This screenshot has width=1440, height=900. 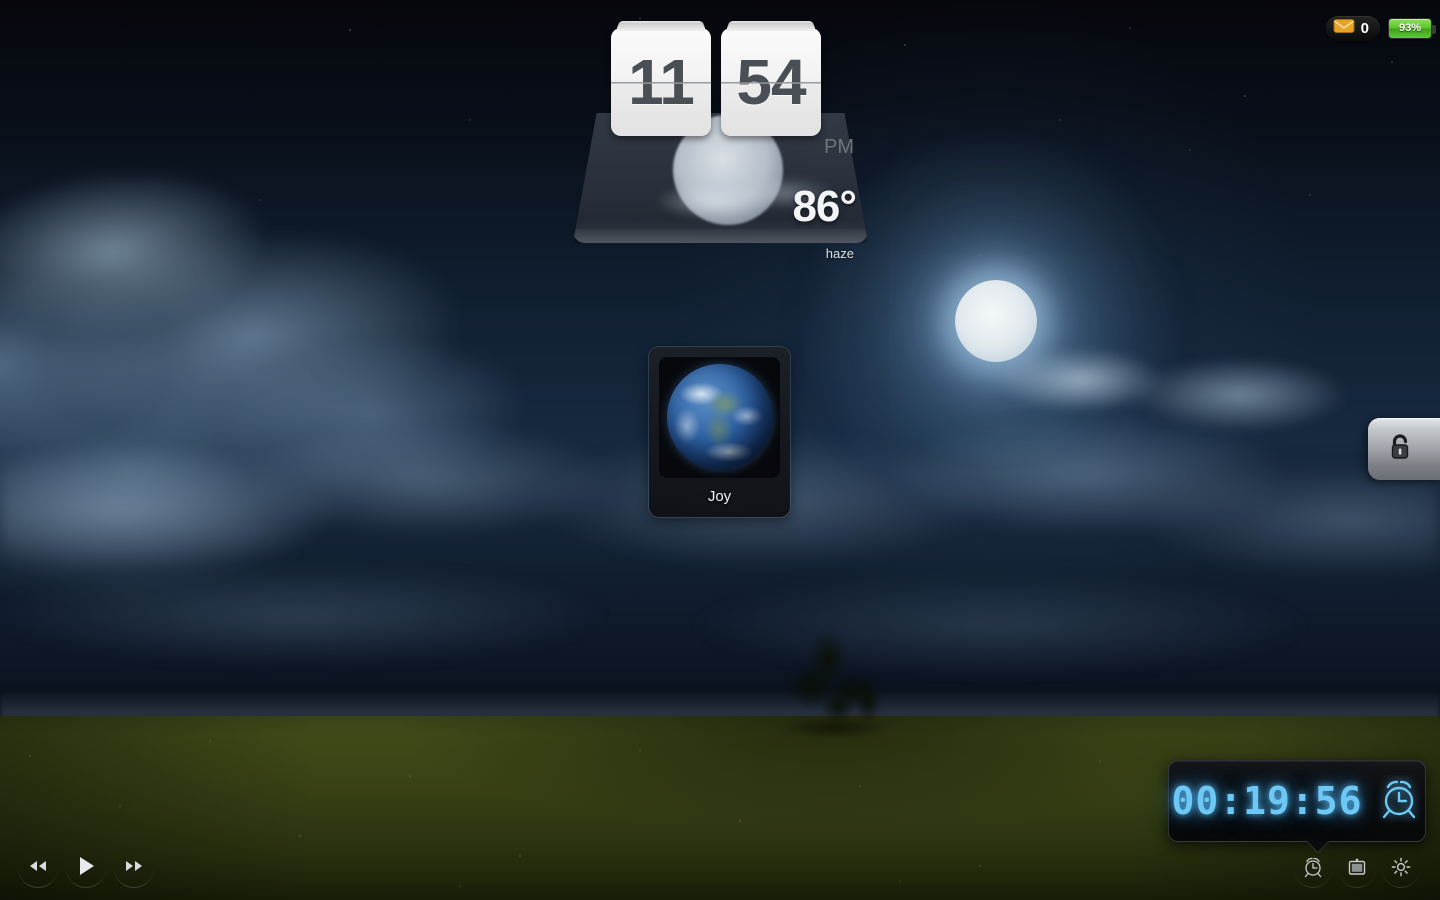 I want to click on flip-cards: 11 54, so click(x=716, y=79).